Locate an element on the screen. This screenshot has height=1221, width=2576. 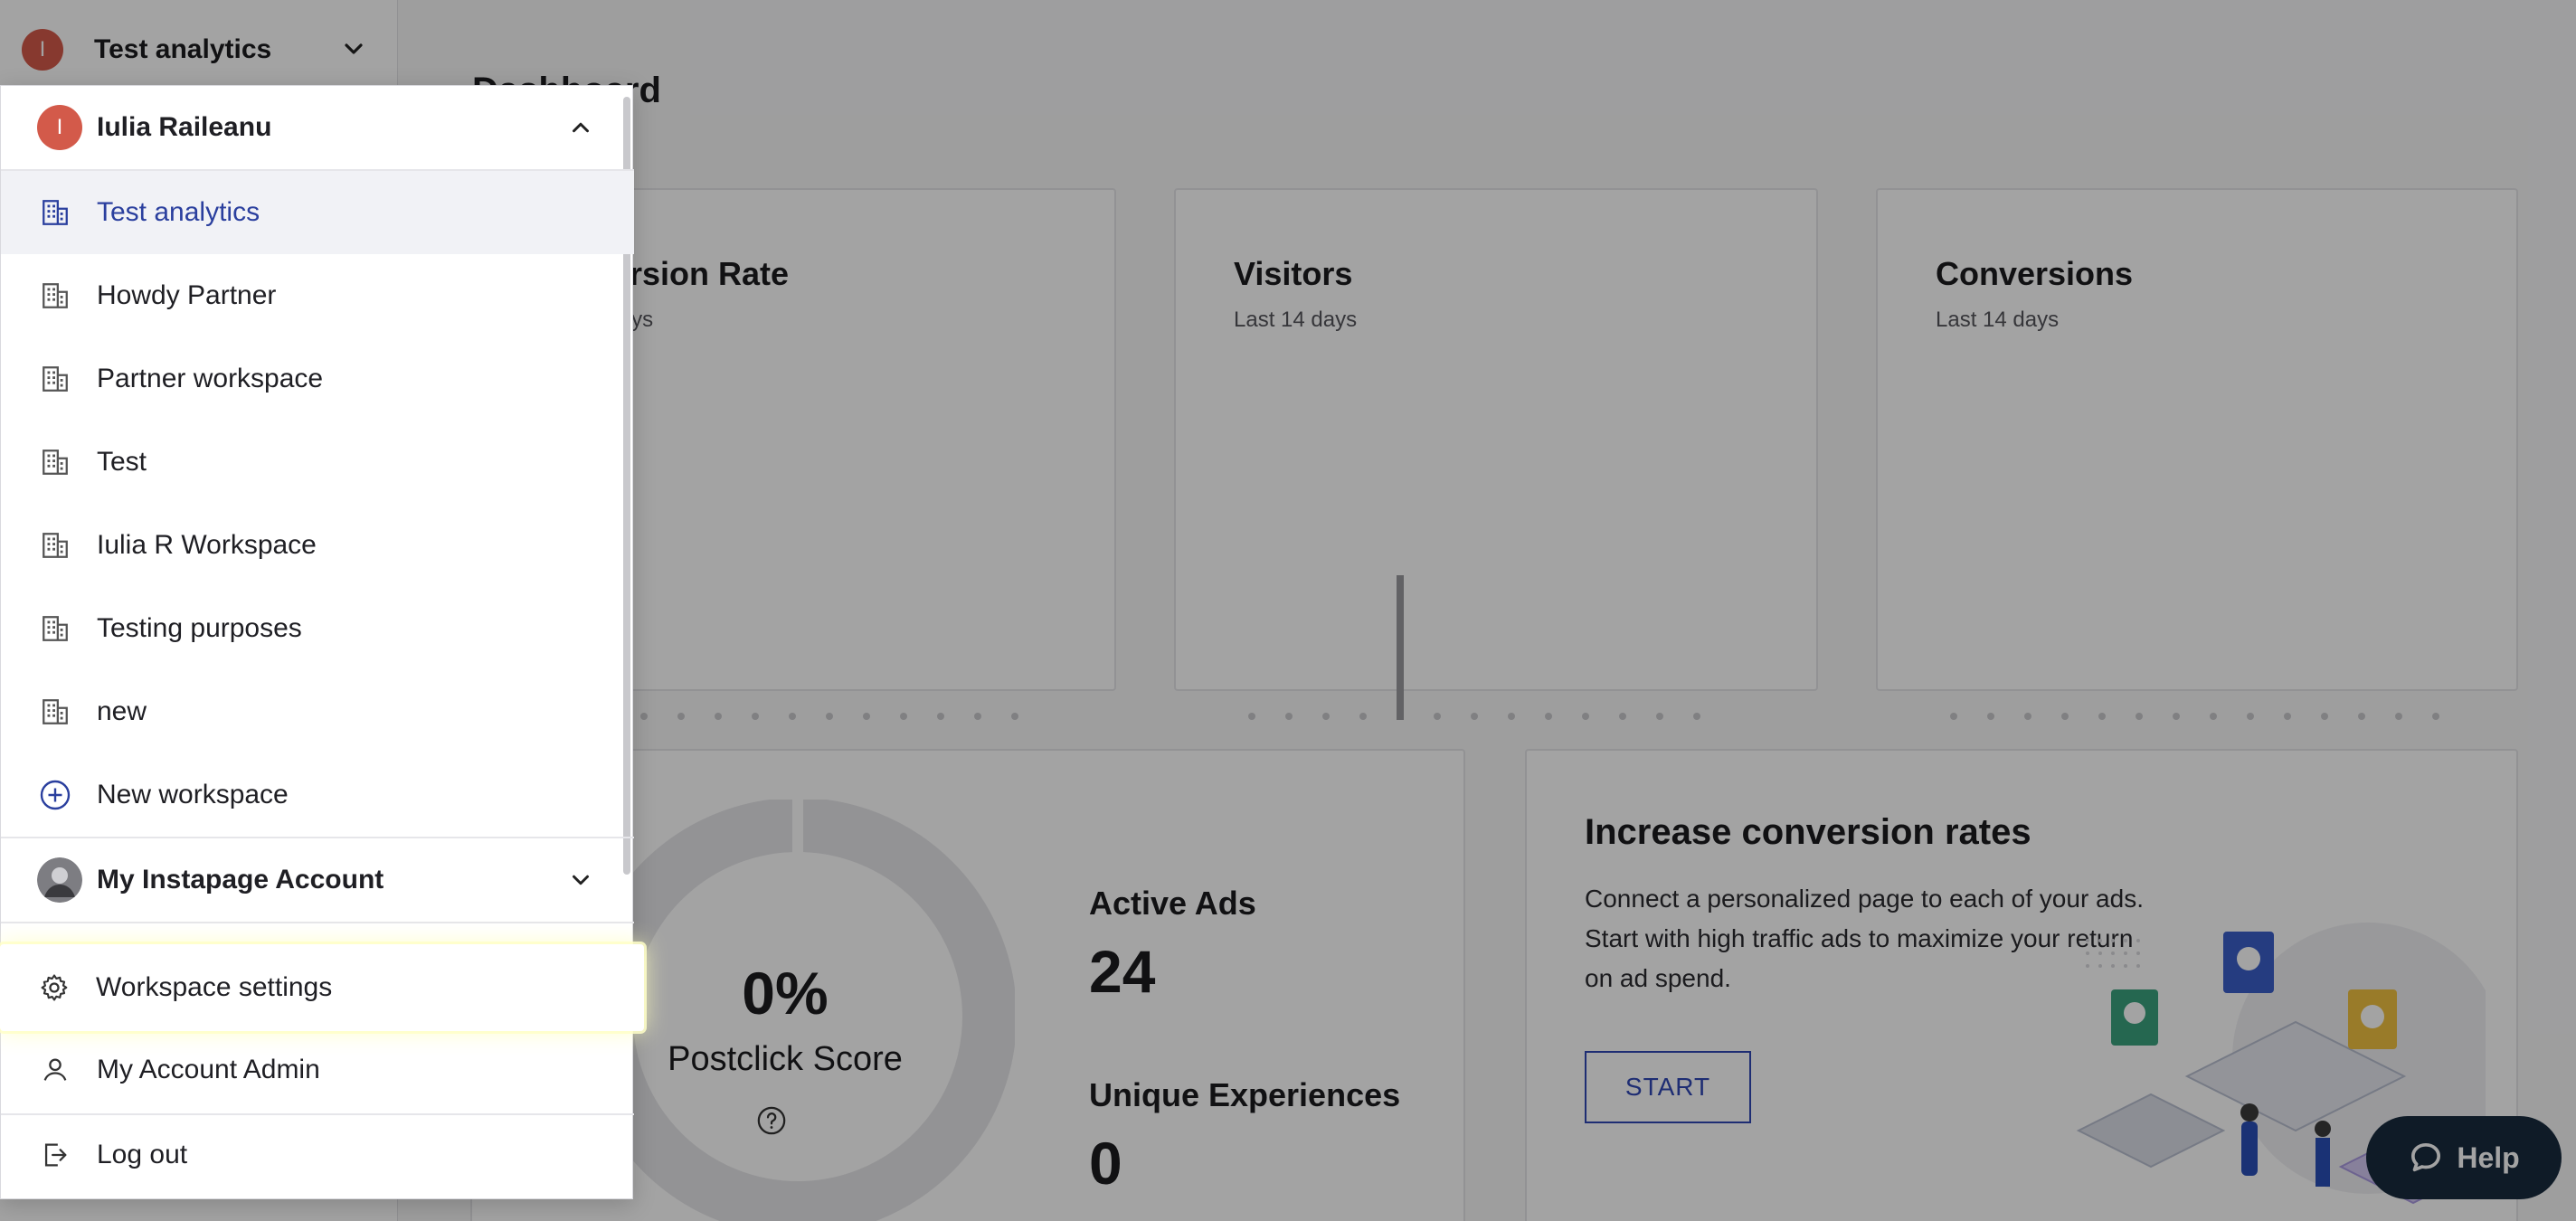
plus-circle-icon is located at coordinates (55, 795).